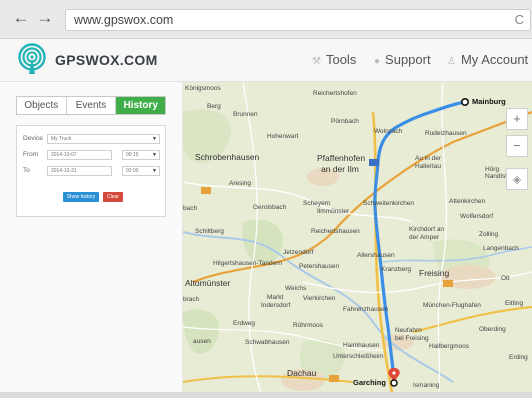 This screenshot has width=532, height=398. What do you see at coordinates (452, 305) in the screenshot?
I see `map-label: München-Flughafen` at bounding box center [452, 305].